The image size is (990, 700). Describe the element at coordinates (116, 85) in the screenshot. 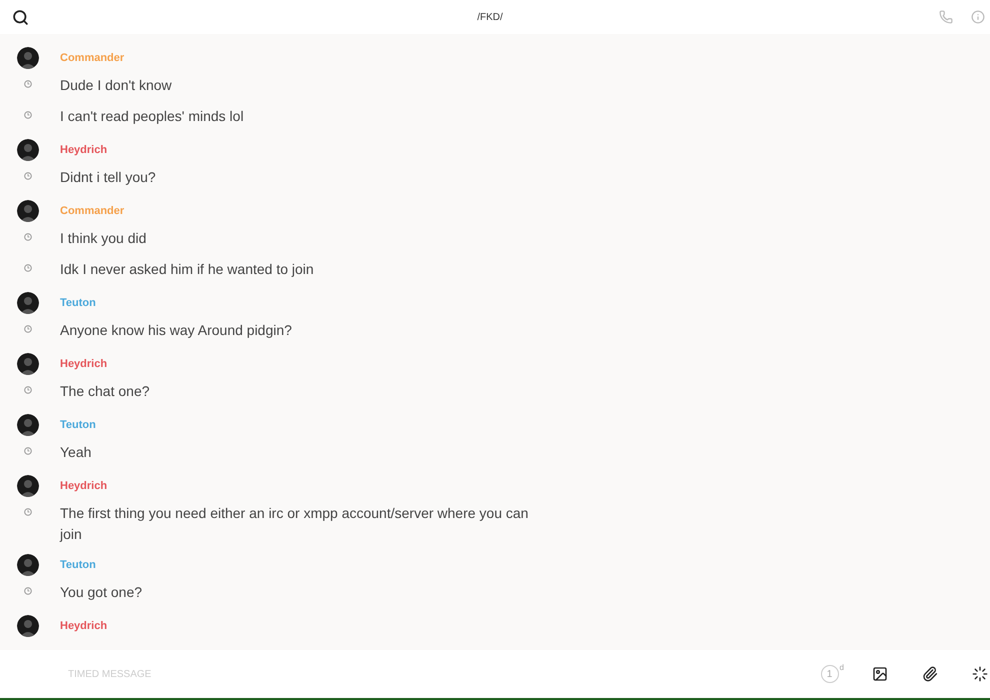

I see `message-text: Dude I don't know` at that location.